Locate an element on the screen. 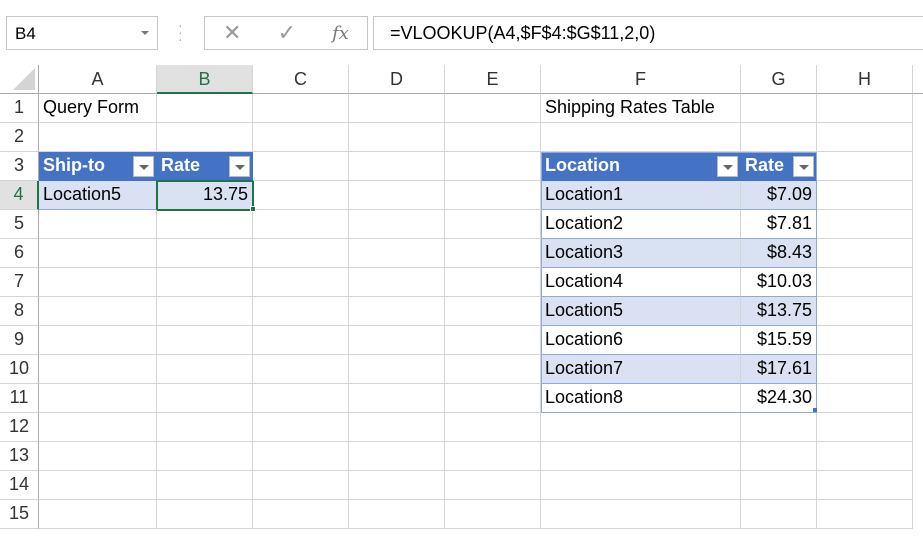 This screenshot has height=536, width=923. filter-dropdown-icon is located at coordinates (803, 166).